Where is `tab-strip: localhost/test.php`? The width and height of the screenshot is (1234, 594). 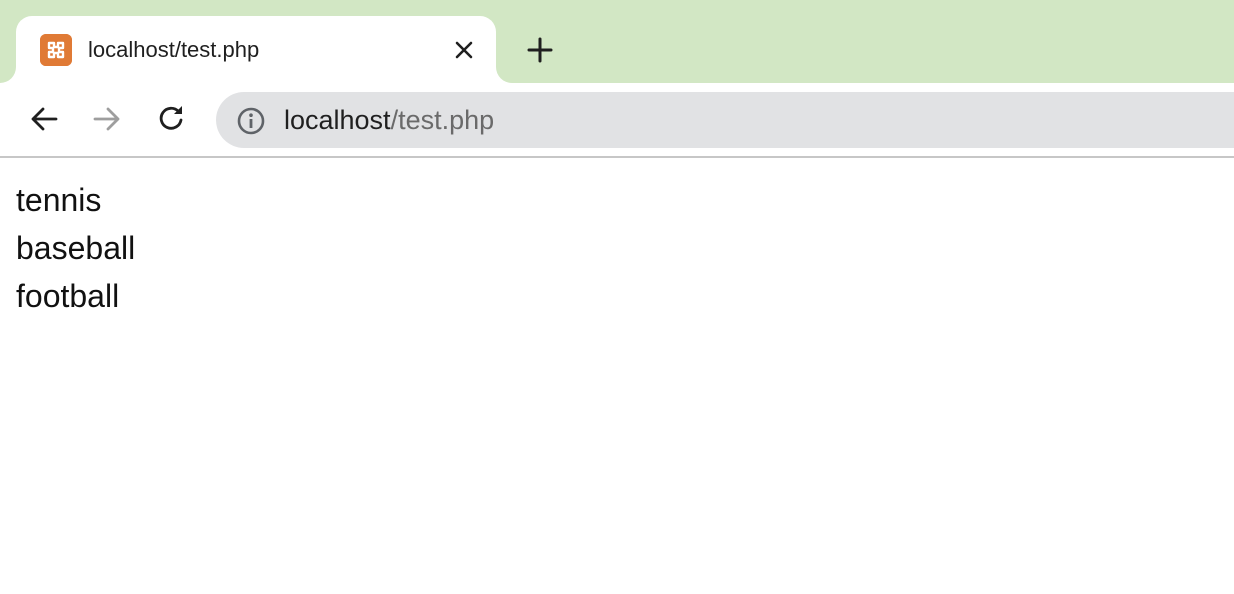 tab-strip: localhost/test.php is located at coordinates (617, 41).